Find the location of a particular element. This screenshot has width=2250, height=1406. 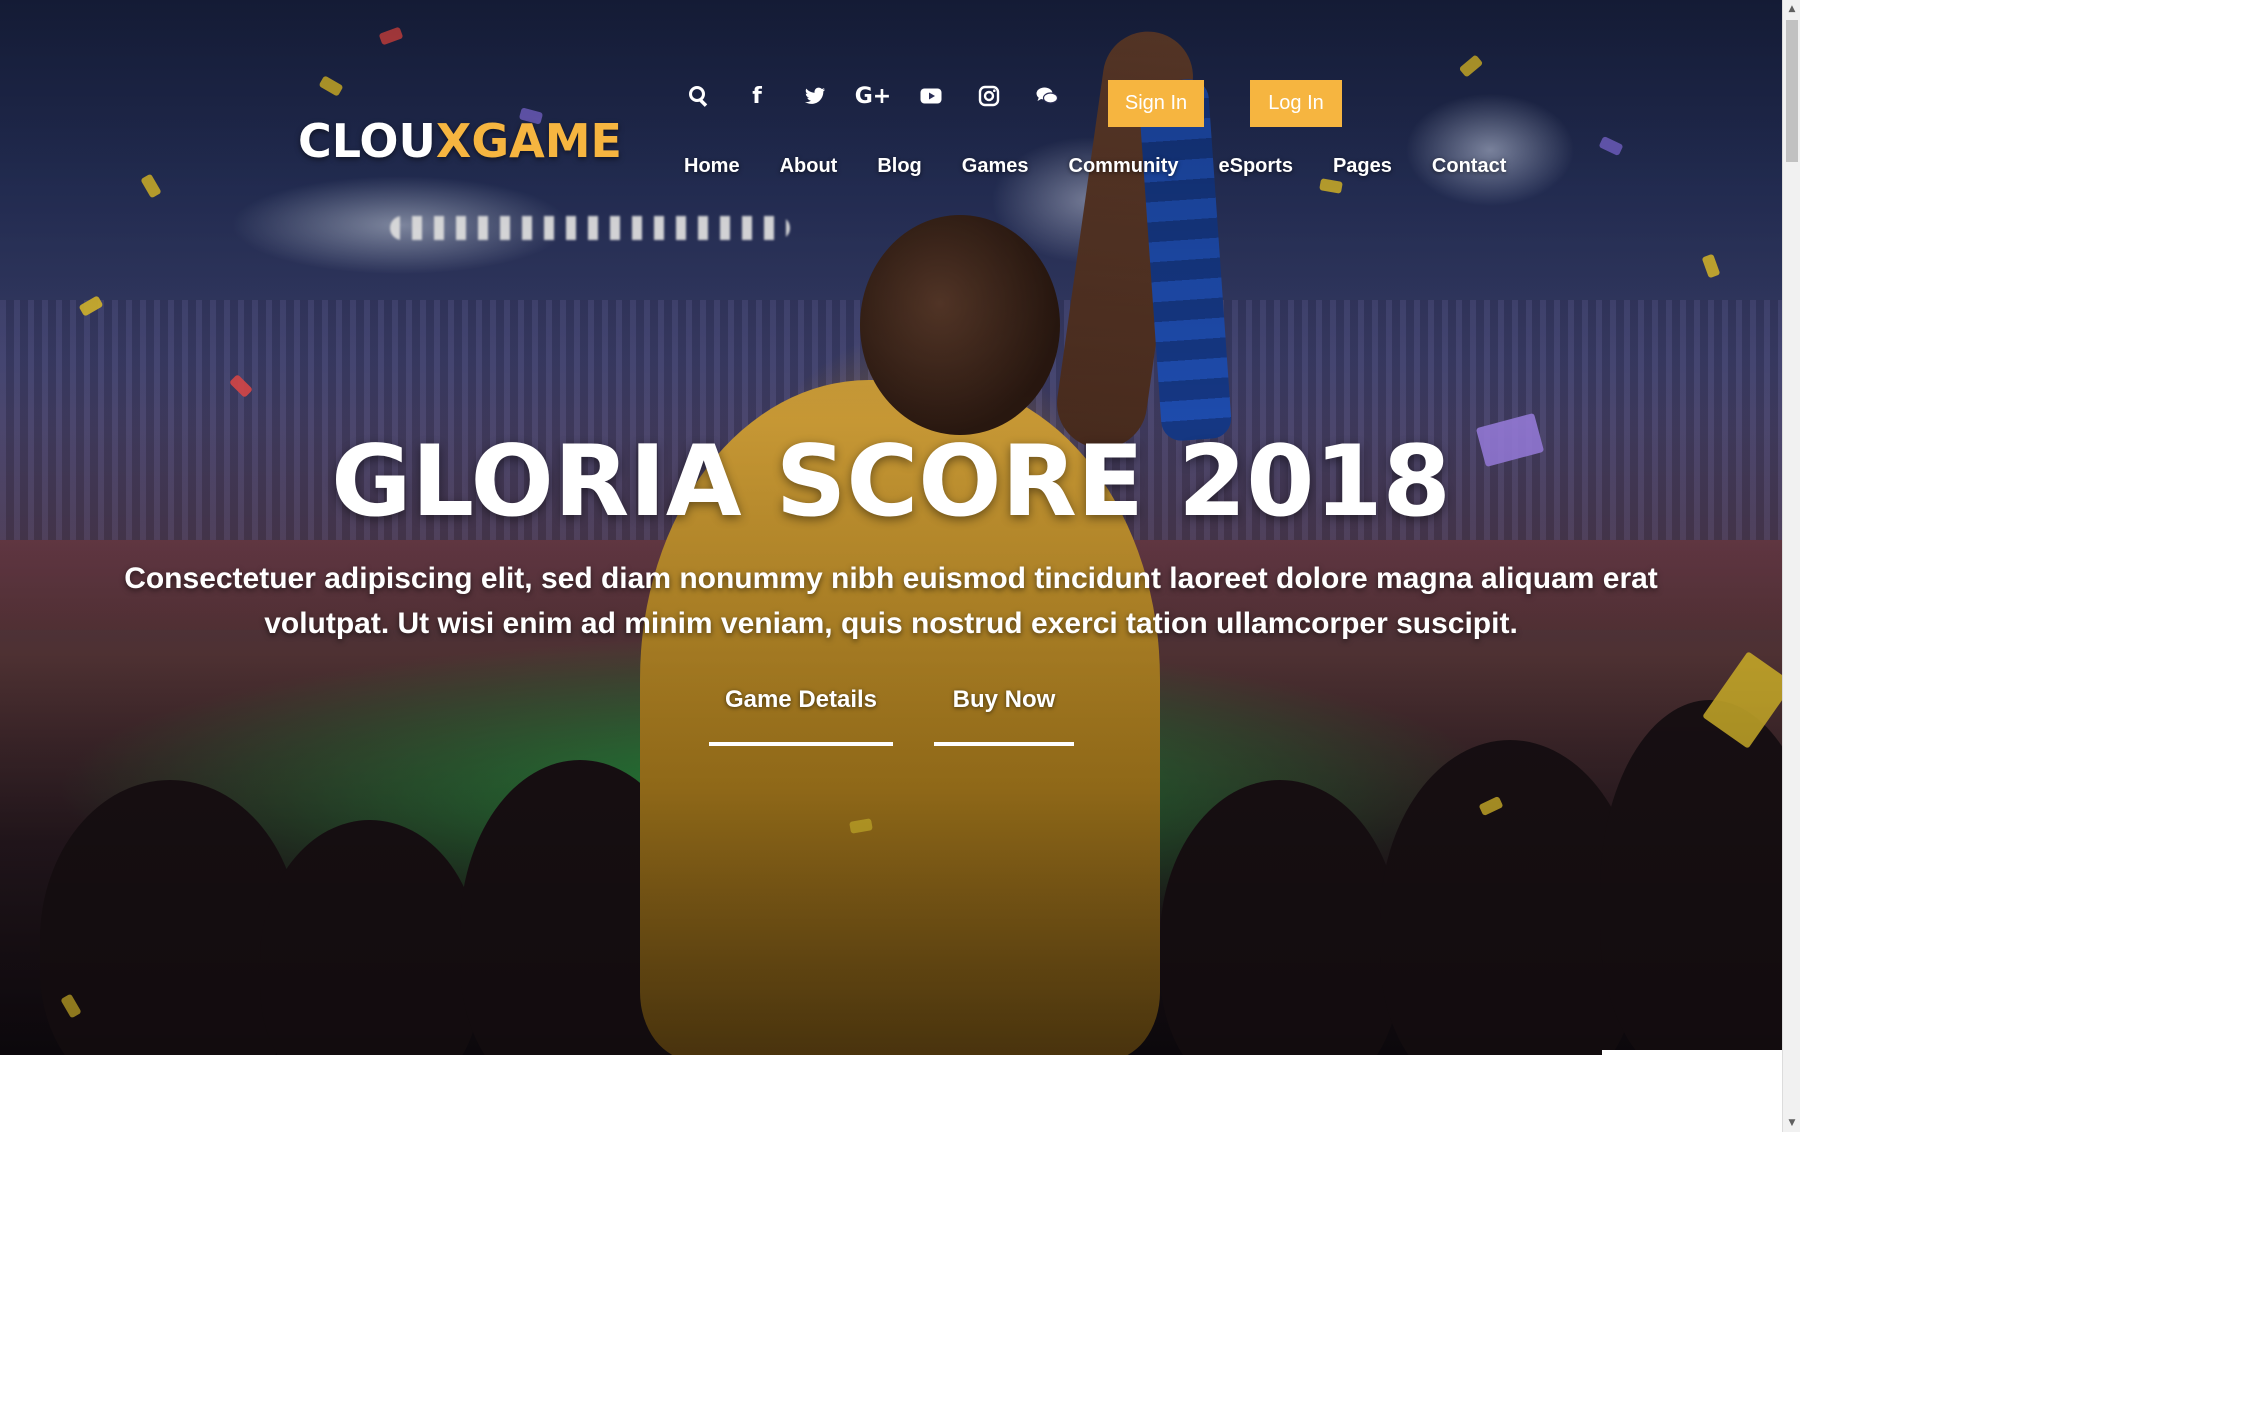

nav-item-pages: Pages is located at coordinates (1362, 166).